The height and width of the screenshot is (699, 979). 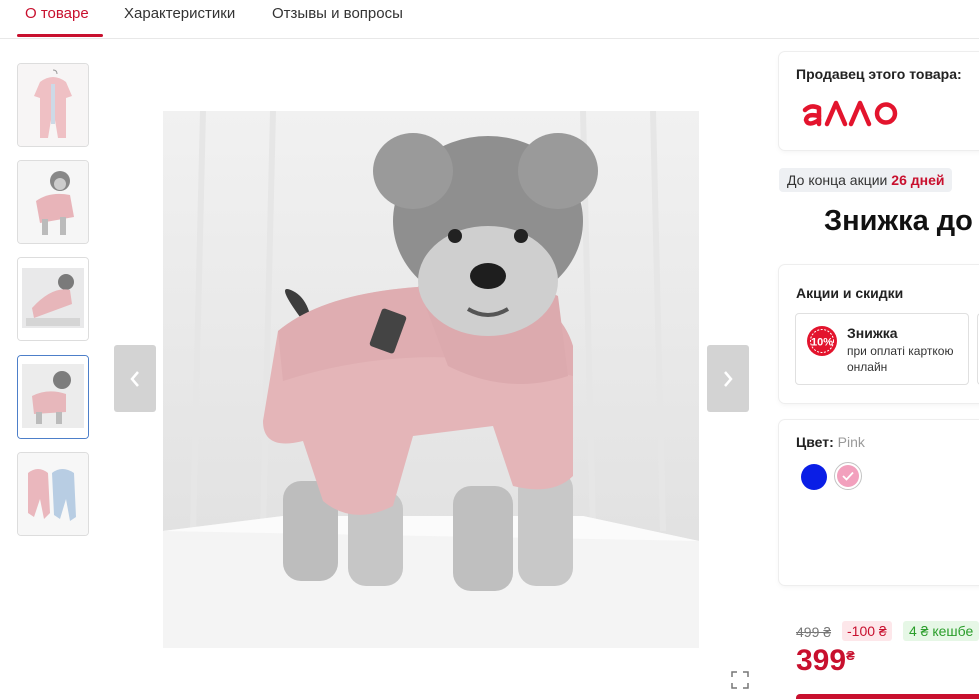 What do you see at coordinates (900, 359) in the screenshot?
I see `discount-item-subtitle: при оплаті карткою онлайн` at bounding box center [900, 359].